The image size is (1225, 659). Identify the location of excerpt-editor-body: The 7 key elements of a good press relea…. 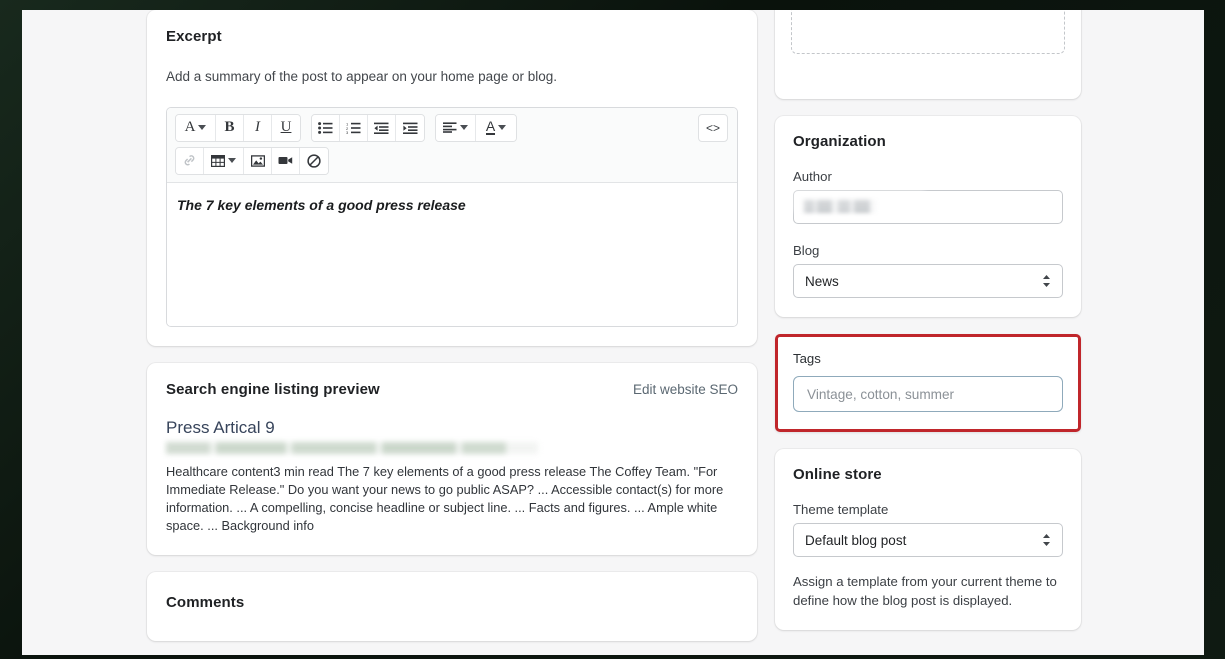
(452, 254).